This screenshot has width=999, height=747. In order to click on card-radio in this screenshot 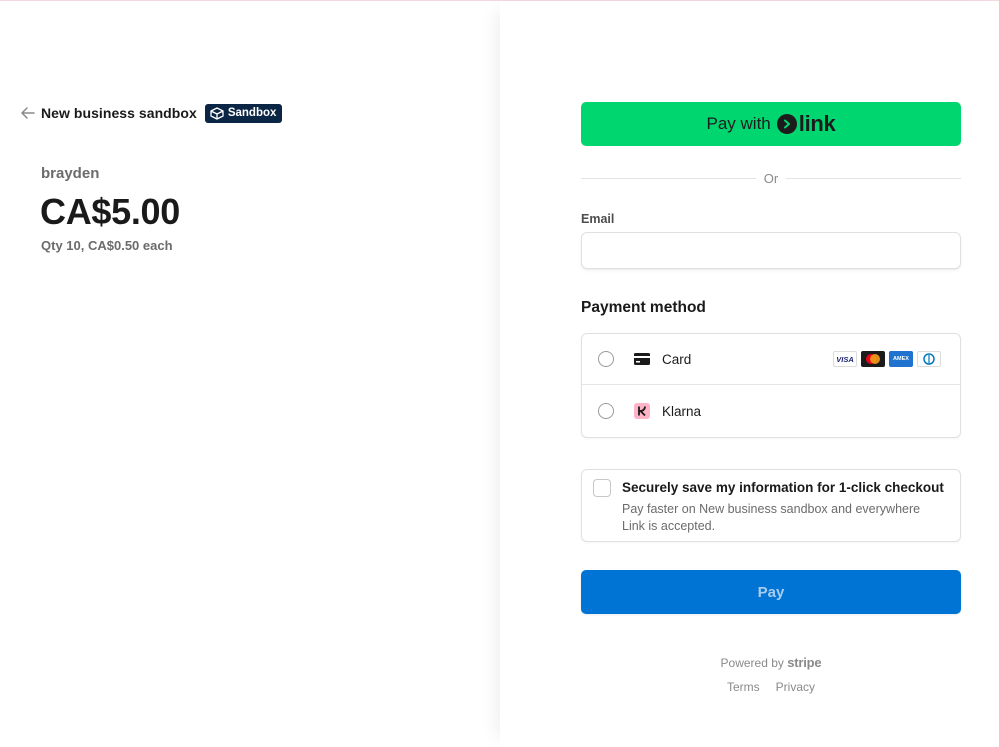, I will do `click(606, 359)`.